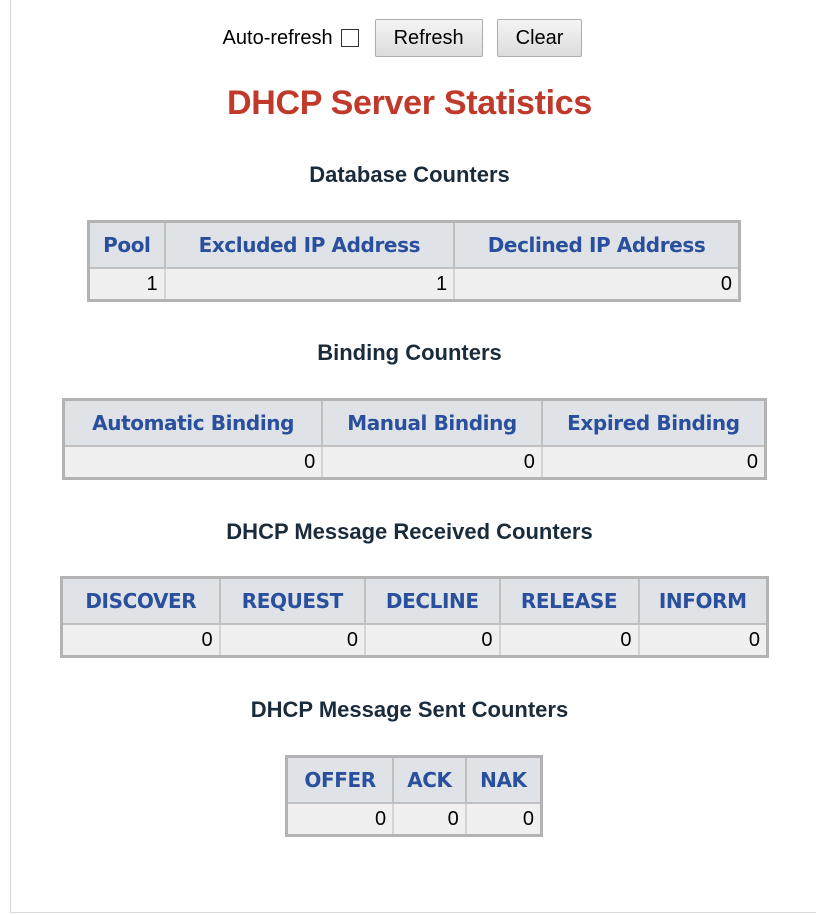  Describe the element at coordinates (429, 779) in the screenshot. I see `column-header: ACK` at that location.